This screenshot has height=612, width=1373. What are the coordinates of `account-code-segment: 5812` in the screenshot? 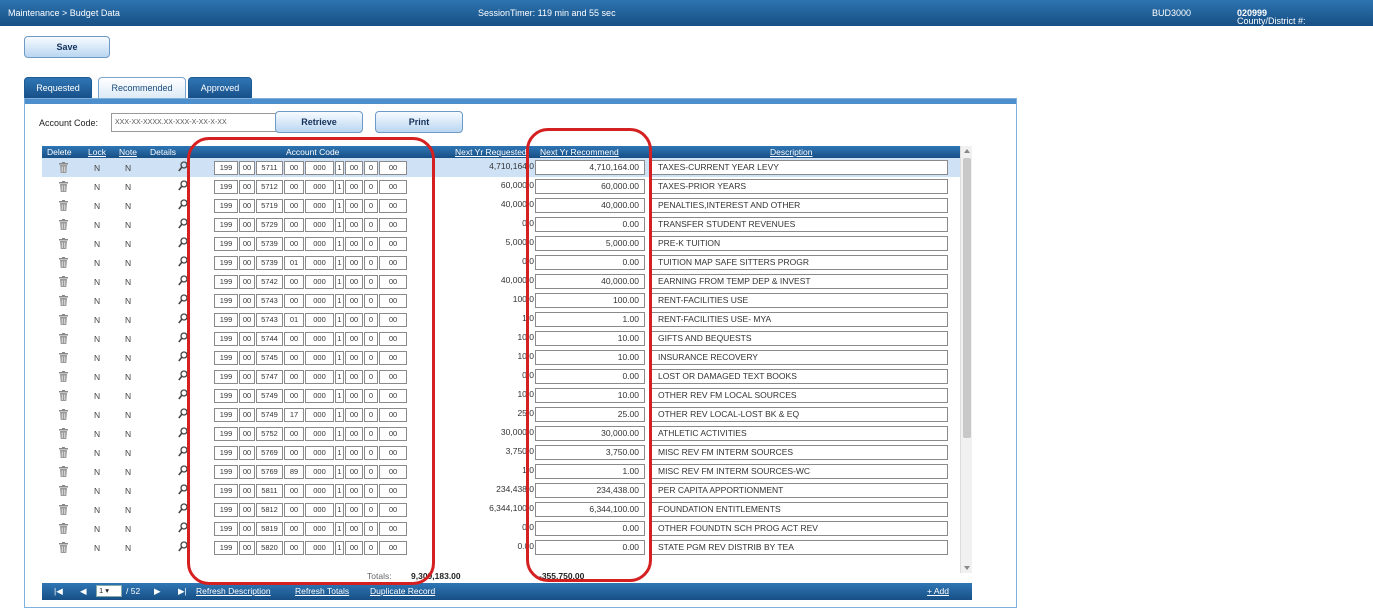 It's located at (269, 510).